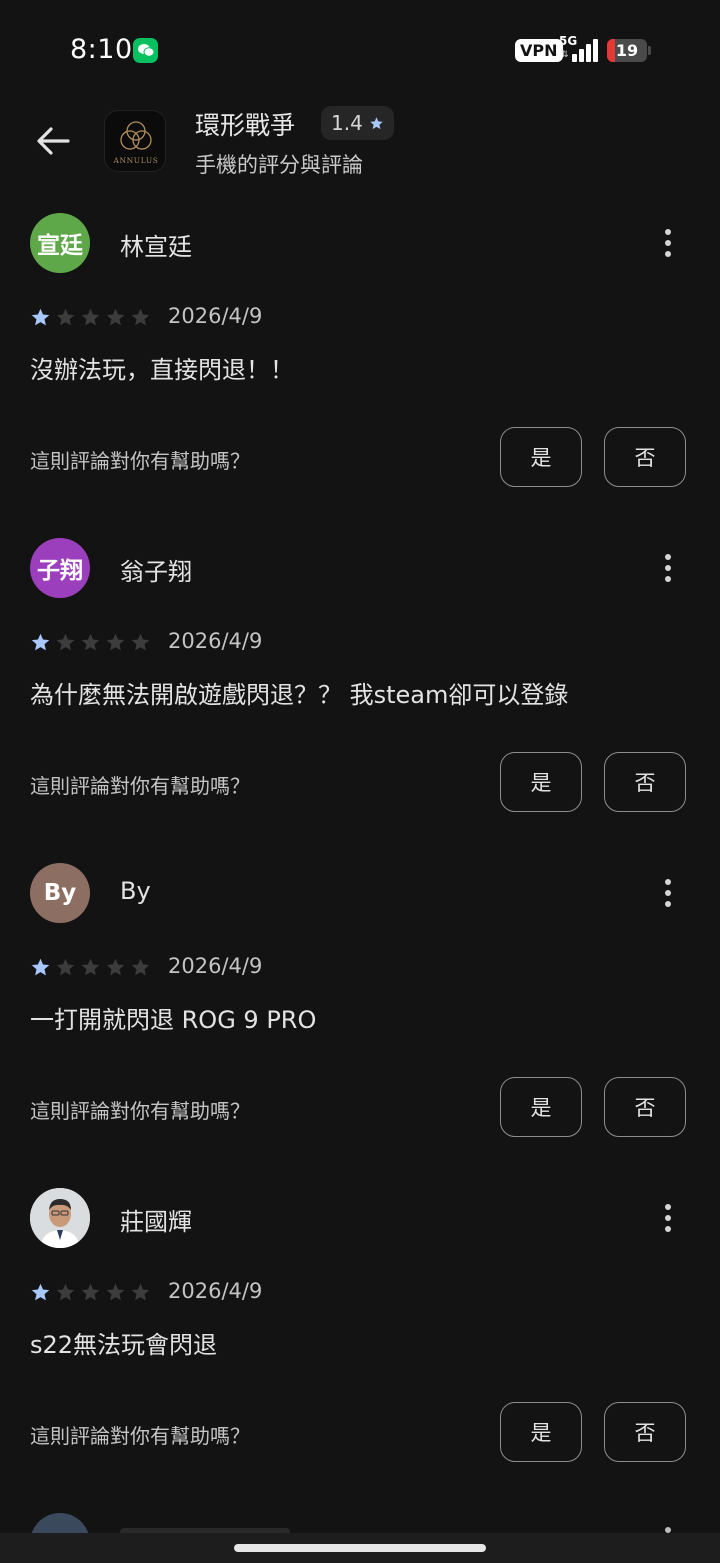 Image resolution: width=720 pixels, height=1563 pixels. I want to click on avatar-initials: By, so click(60, 893).